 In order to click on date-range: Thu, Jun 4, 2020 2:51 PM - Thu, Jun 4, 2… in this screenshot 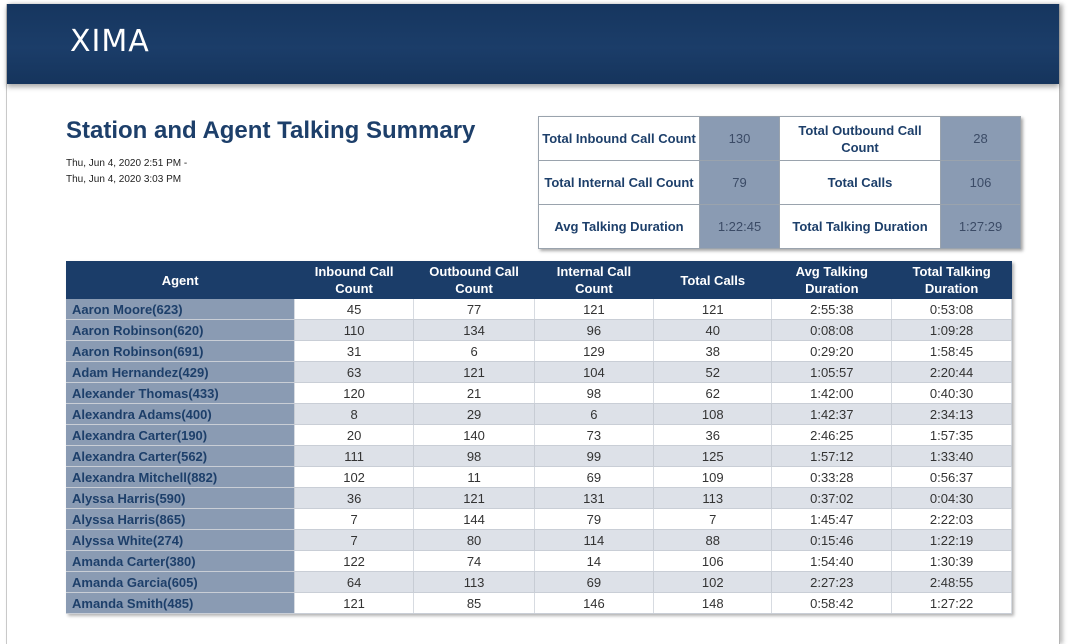, I will do `click(126, 172)`.